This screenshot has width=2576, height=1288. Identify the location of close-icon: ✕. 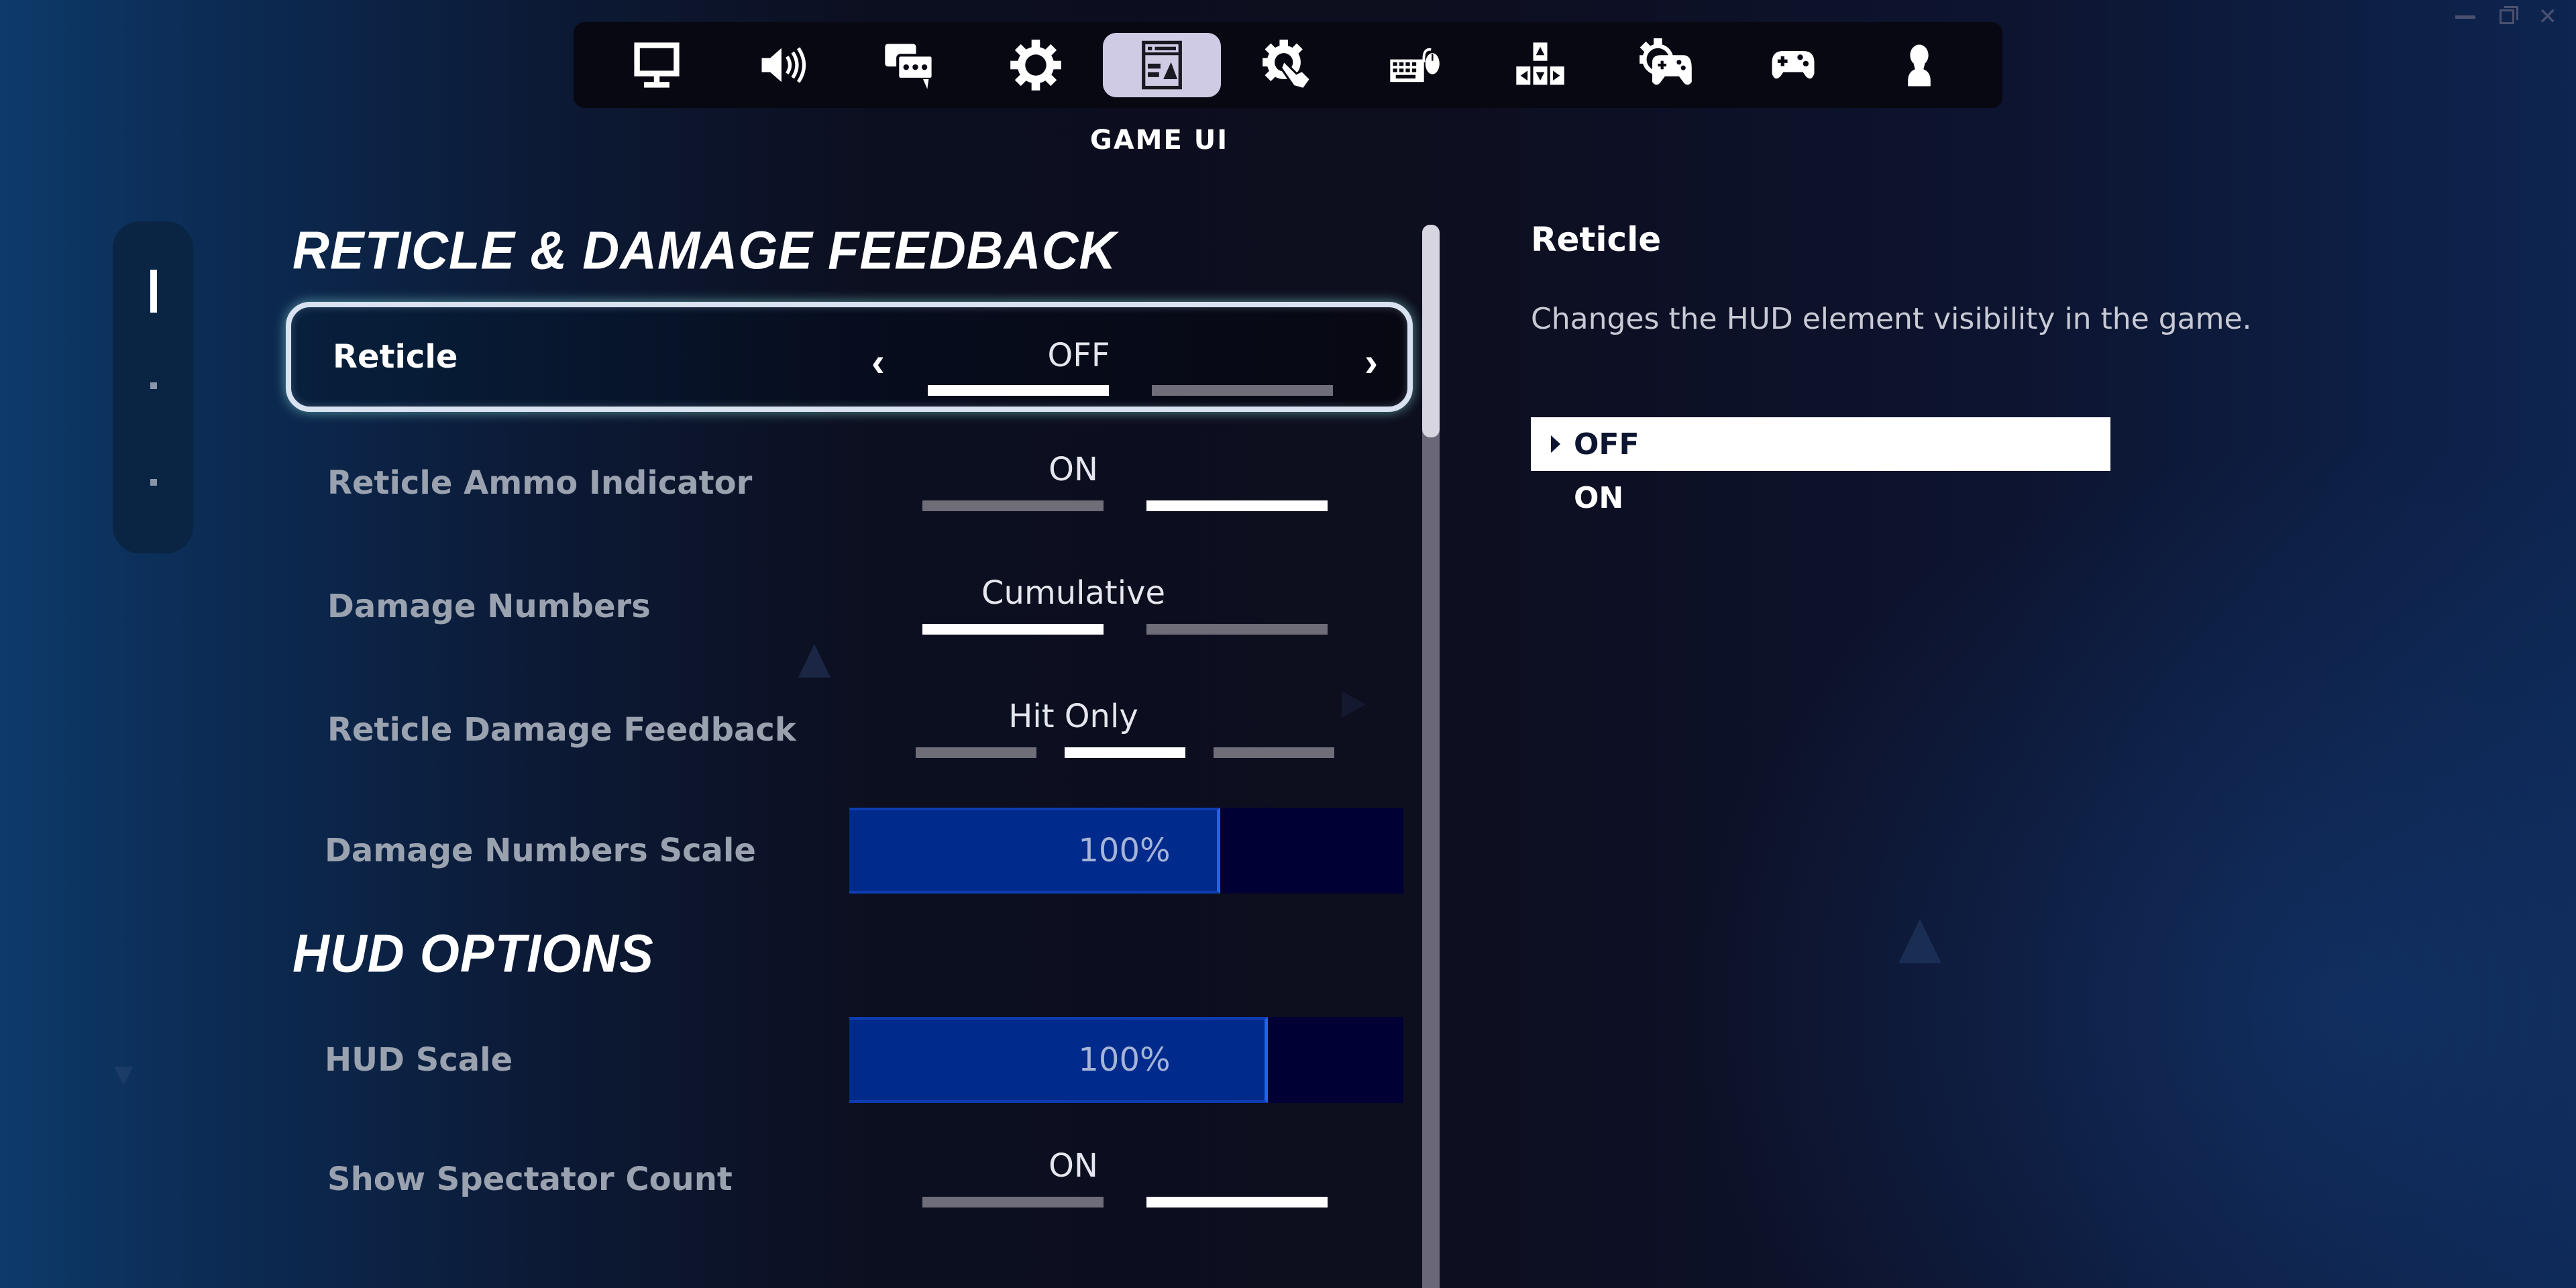
(2548, 16).